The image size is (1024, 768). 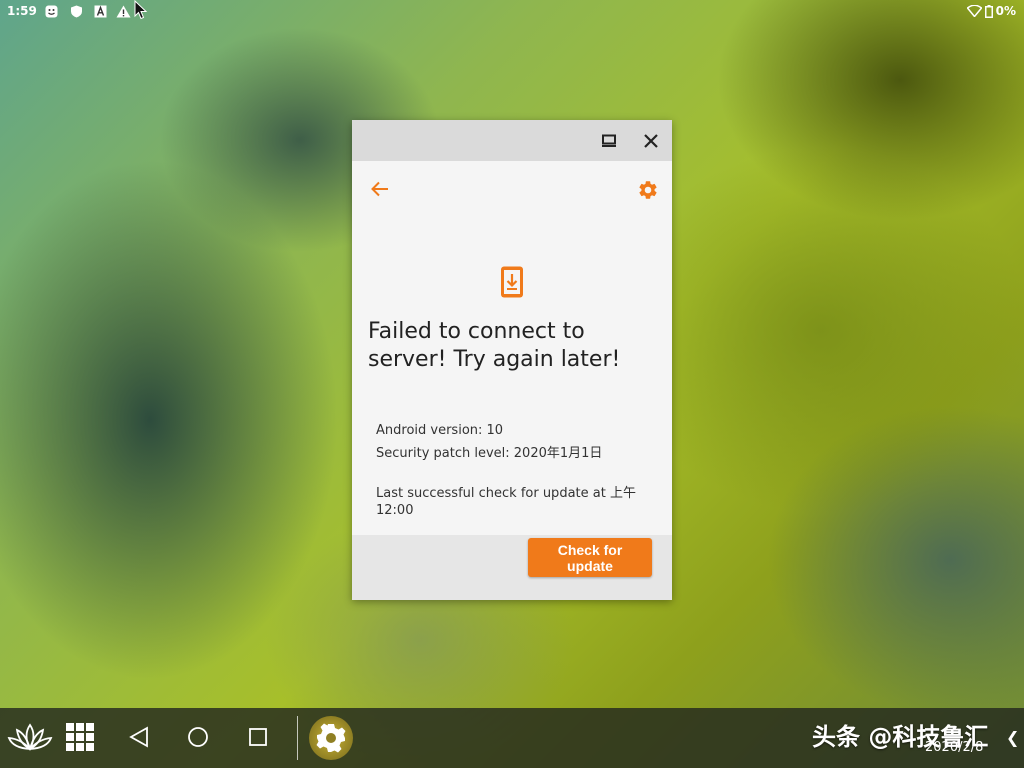 I want to click on maximize-icon, so click(x=609, y=141).